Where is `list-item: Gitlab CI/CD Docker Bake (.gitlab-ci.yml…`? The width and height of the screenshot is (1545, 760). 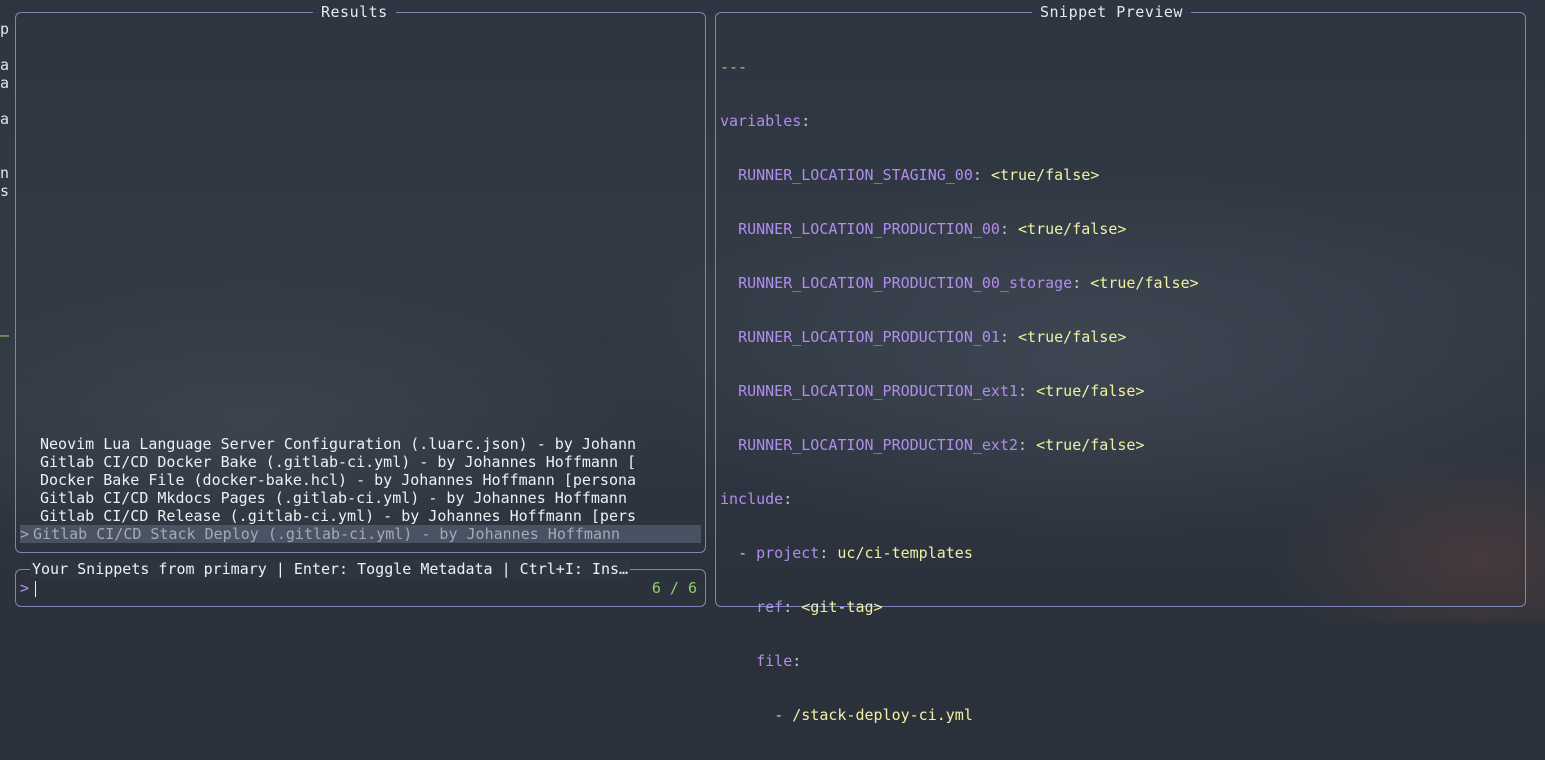 list-item: Gitlab CI/CD Docker Bake (.gitlab-ci.yml… is located at coordinates (360, 462).